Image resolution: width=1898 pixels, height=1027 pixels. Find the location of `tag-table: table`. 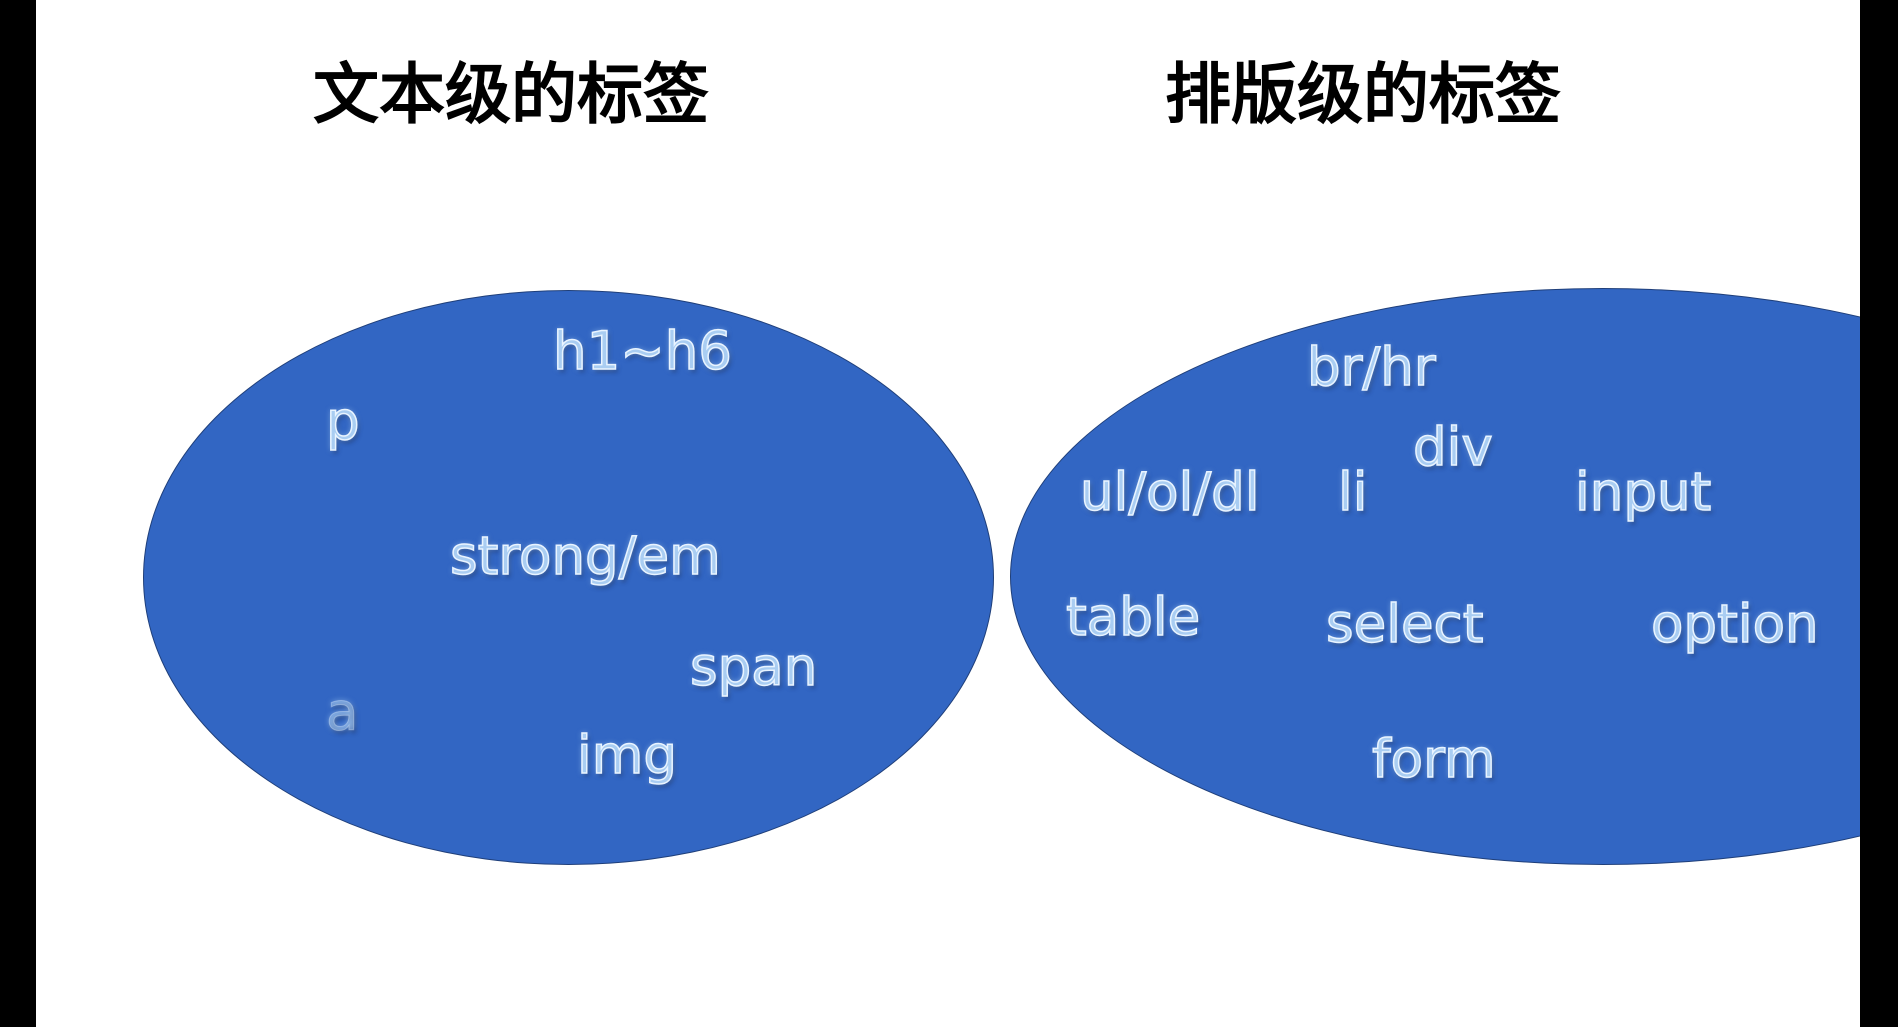

tag-table: table is located at coordinates (1133, 617).